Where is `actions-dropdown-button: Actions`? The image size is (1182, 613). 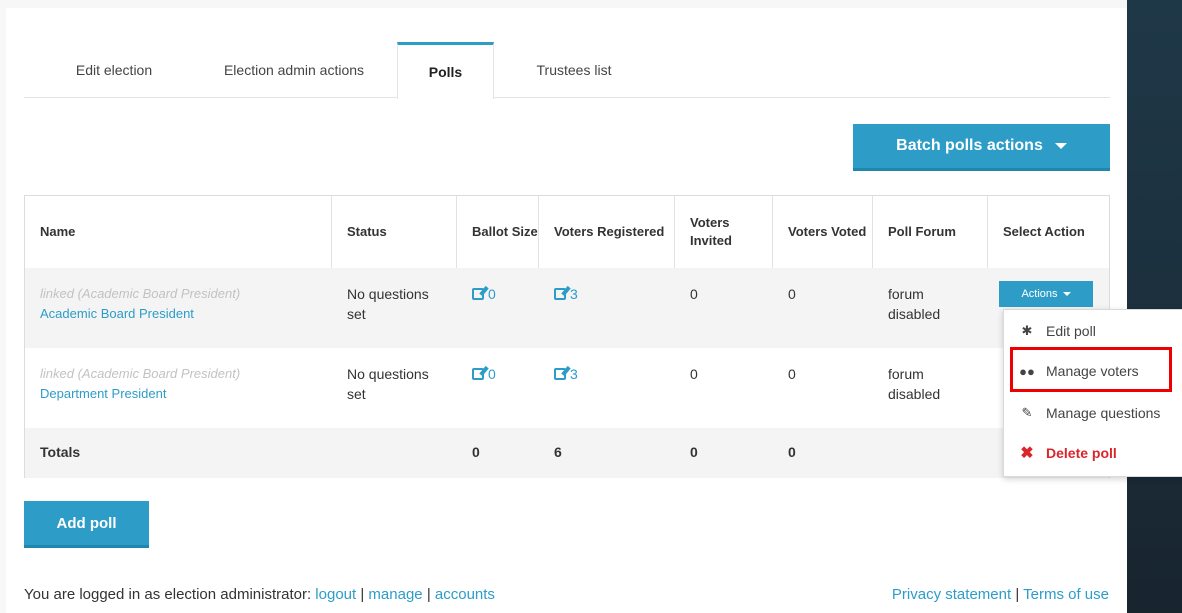 actions-dropdown-button: Actions is located at coordinates (1046, 294).